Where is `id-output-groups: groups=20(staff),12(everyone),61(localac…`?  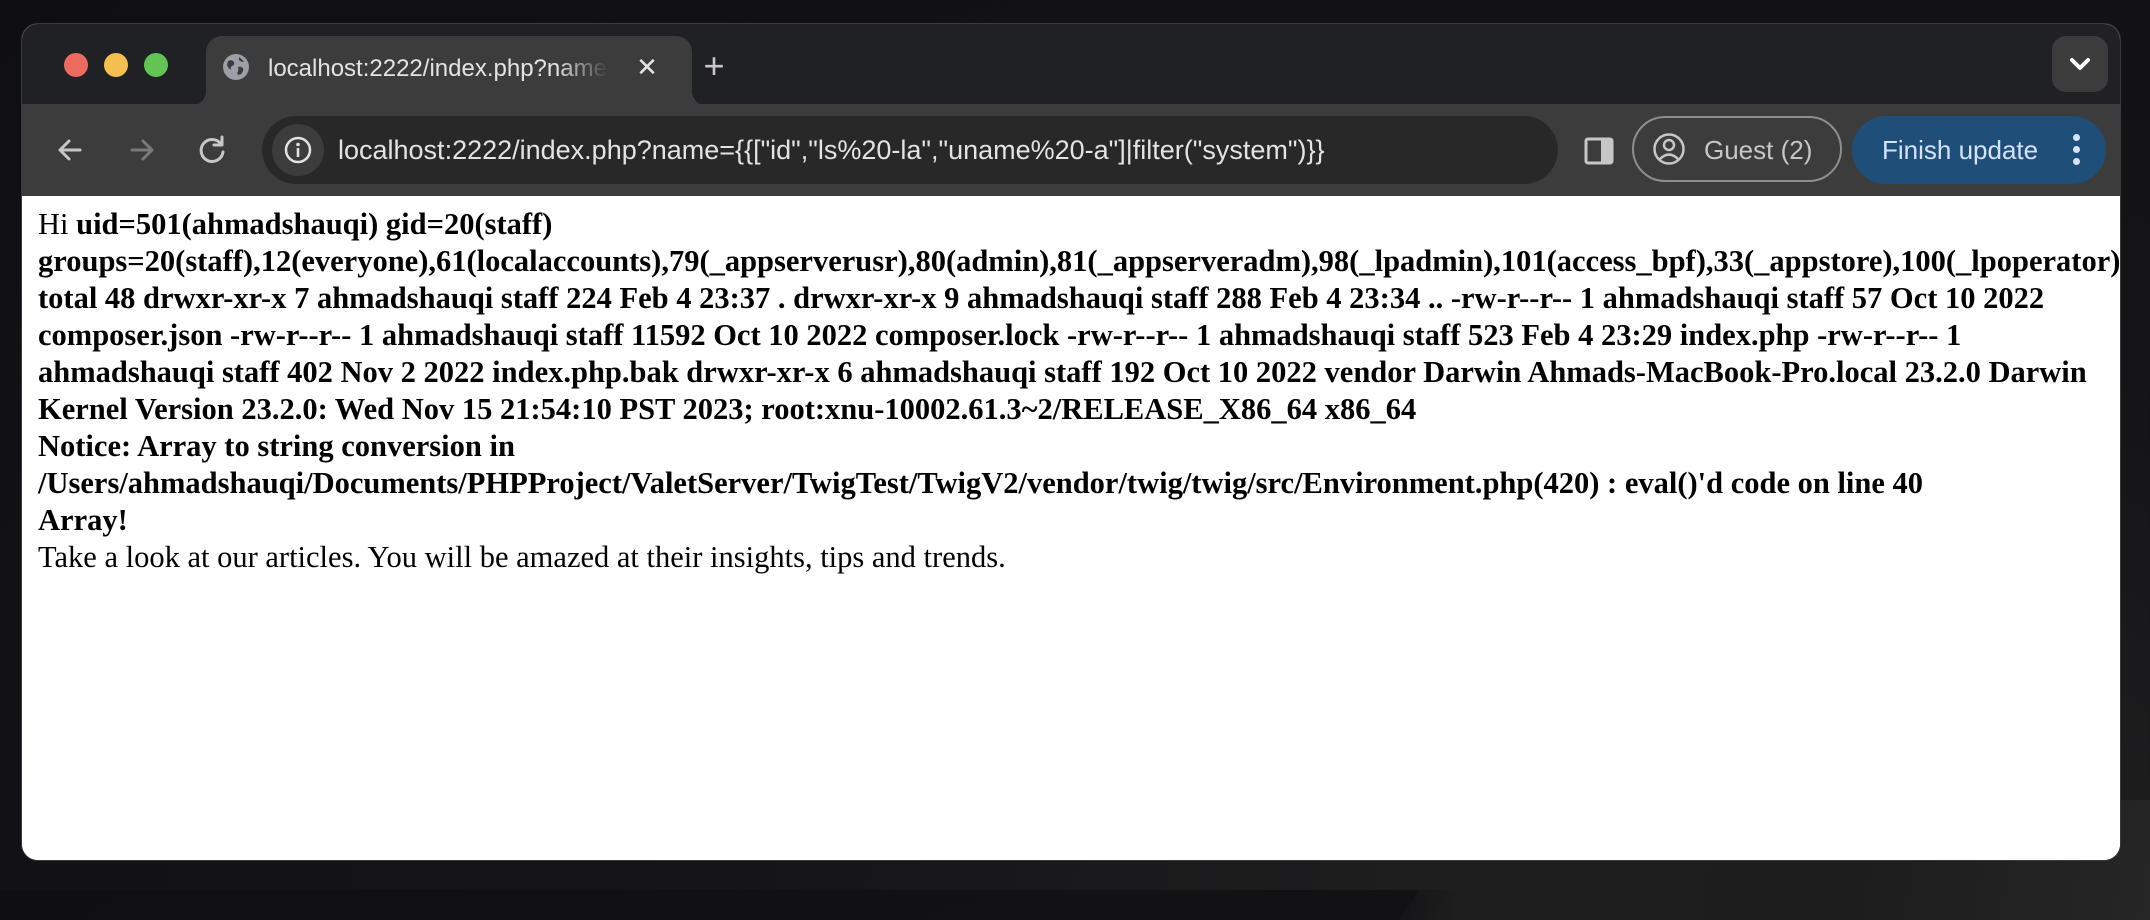
id-output-groups: groups=20(staff),12(everyone),61(localac… is located at coordinates (1079, 261).